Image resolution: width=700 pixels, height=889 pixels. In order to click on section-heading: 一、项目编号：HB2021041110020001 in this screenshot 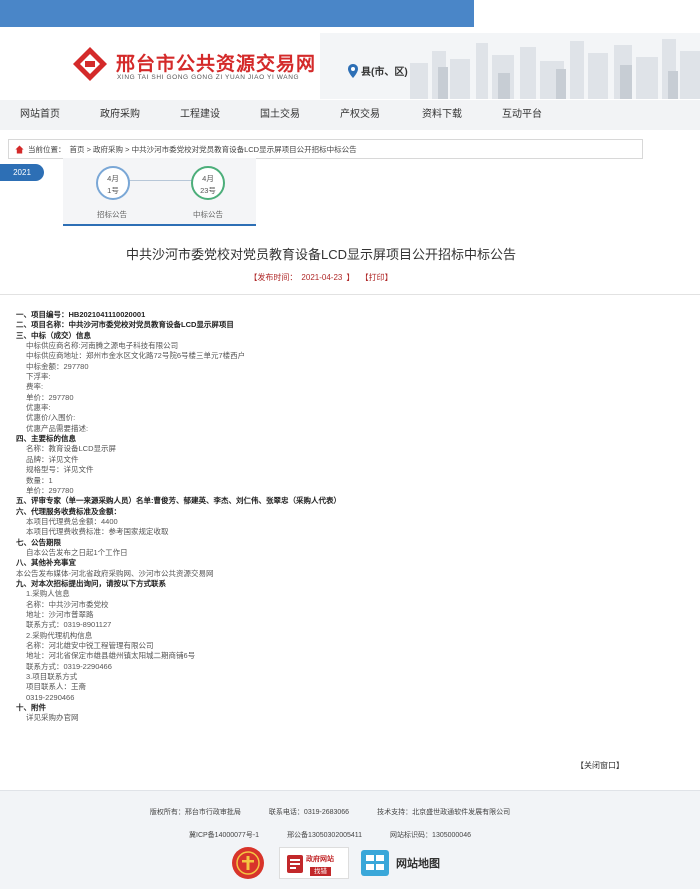, I will do `click(81, 314)`.